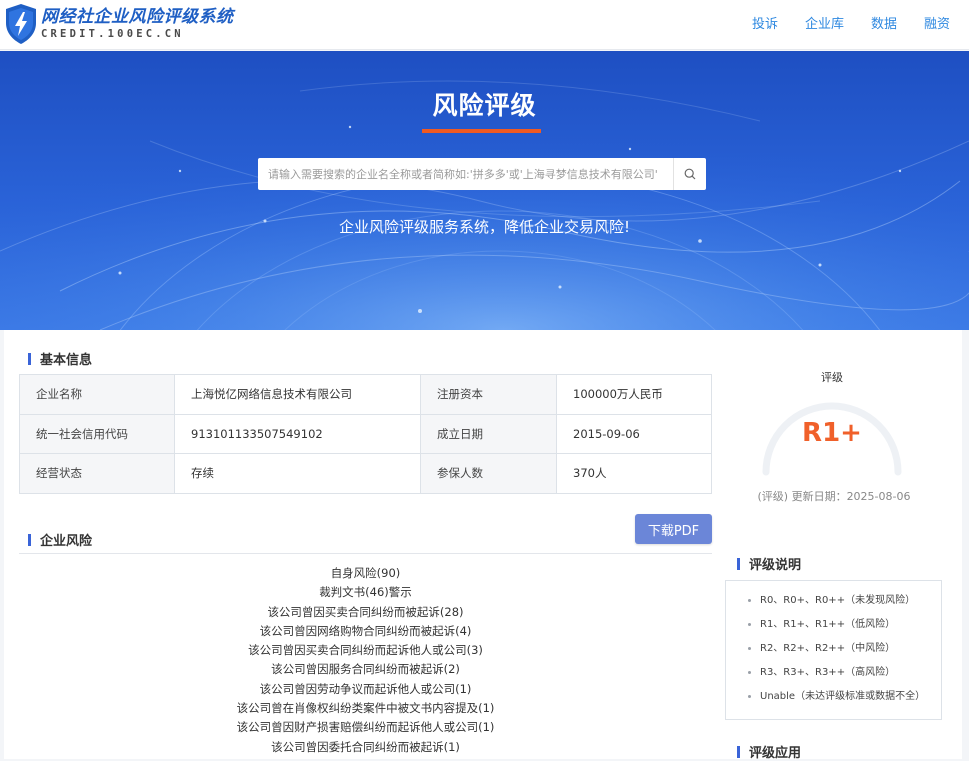 The image size is (969, 761). I want to click on legend-item-label: R2、R2+、R2++（中风险）, so click(828, 648).